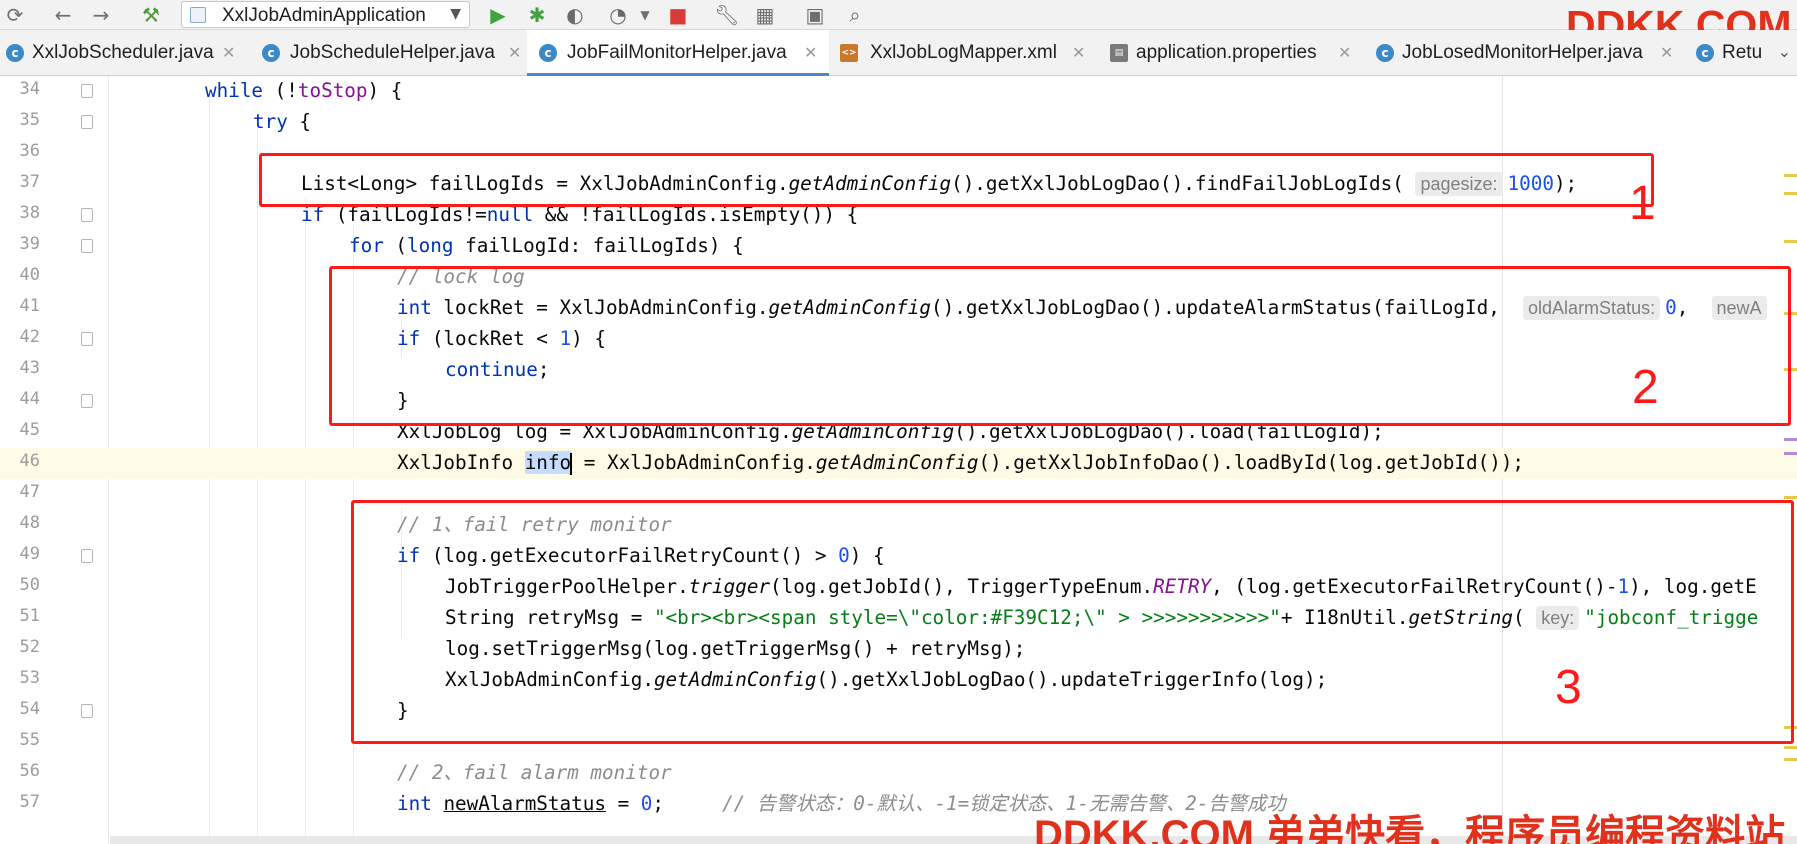 The height and width of the screenshot is (844, 1797). I want to click on tab-label: JobScheduleHelper.java, so click(392, 52).